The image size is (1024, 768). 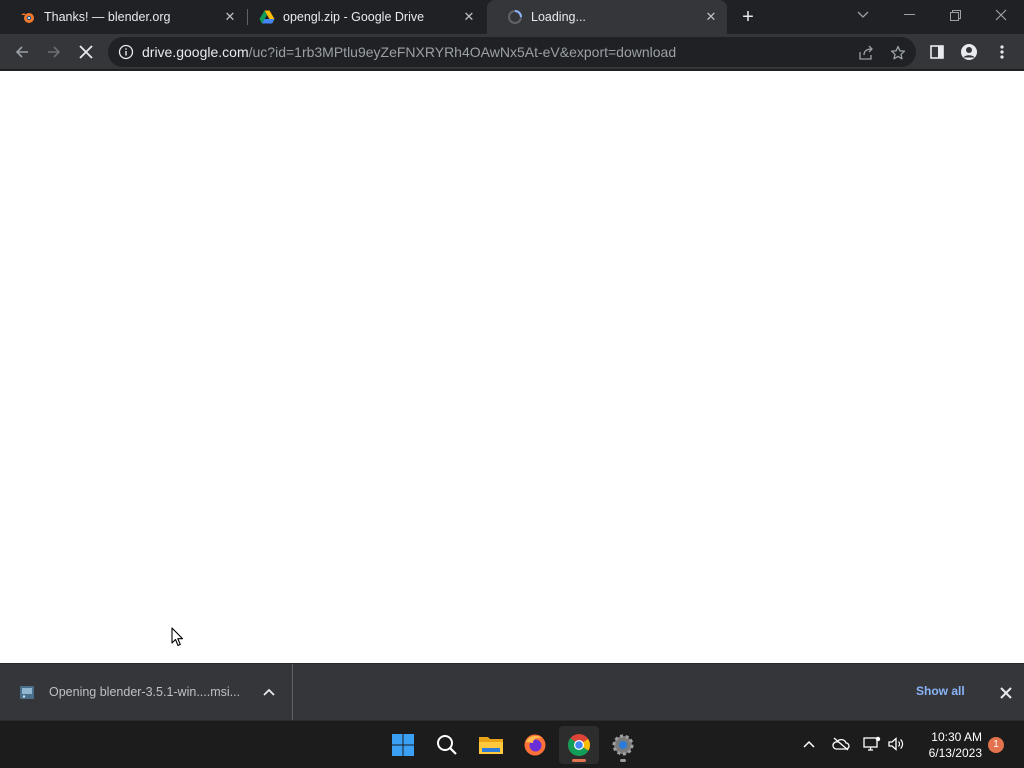 What do you see at coordinates (512, 744) in the screenshot?
I see `windows-taskbar: 10:30 AM 6/13/2023 1` at bounding box center [512, 744].